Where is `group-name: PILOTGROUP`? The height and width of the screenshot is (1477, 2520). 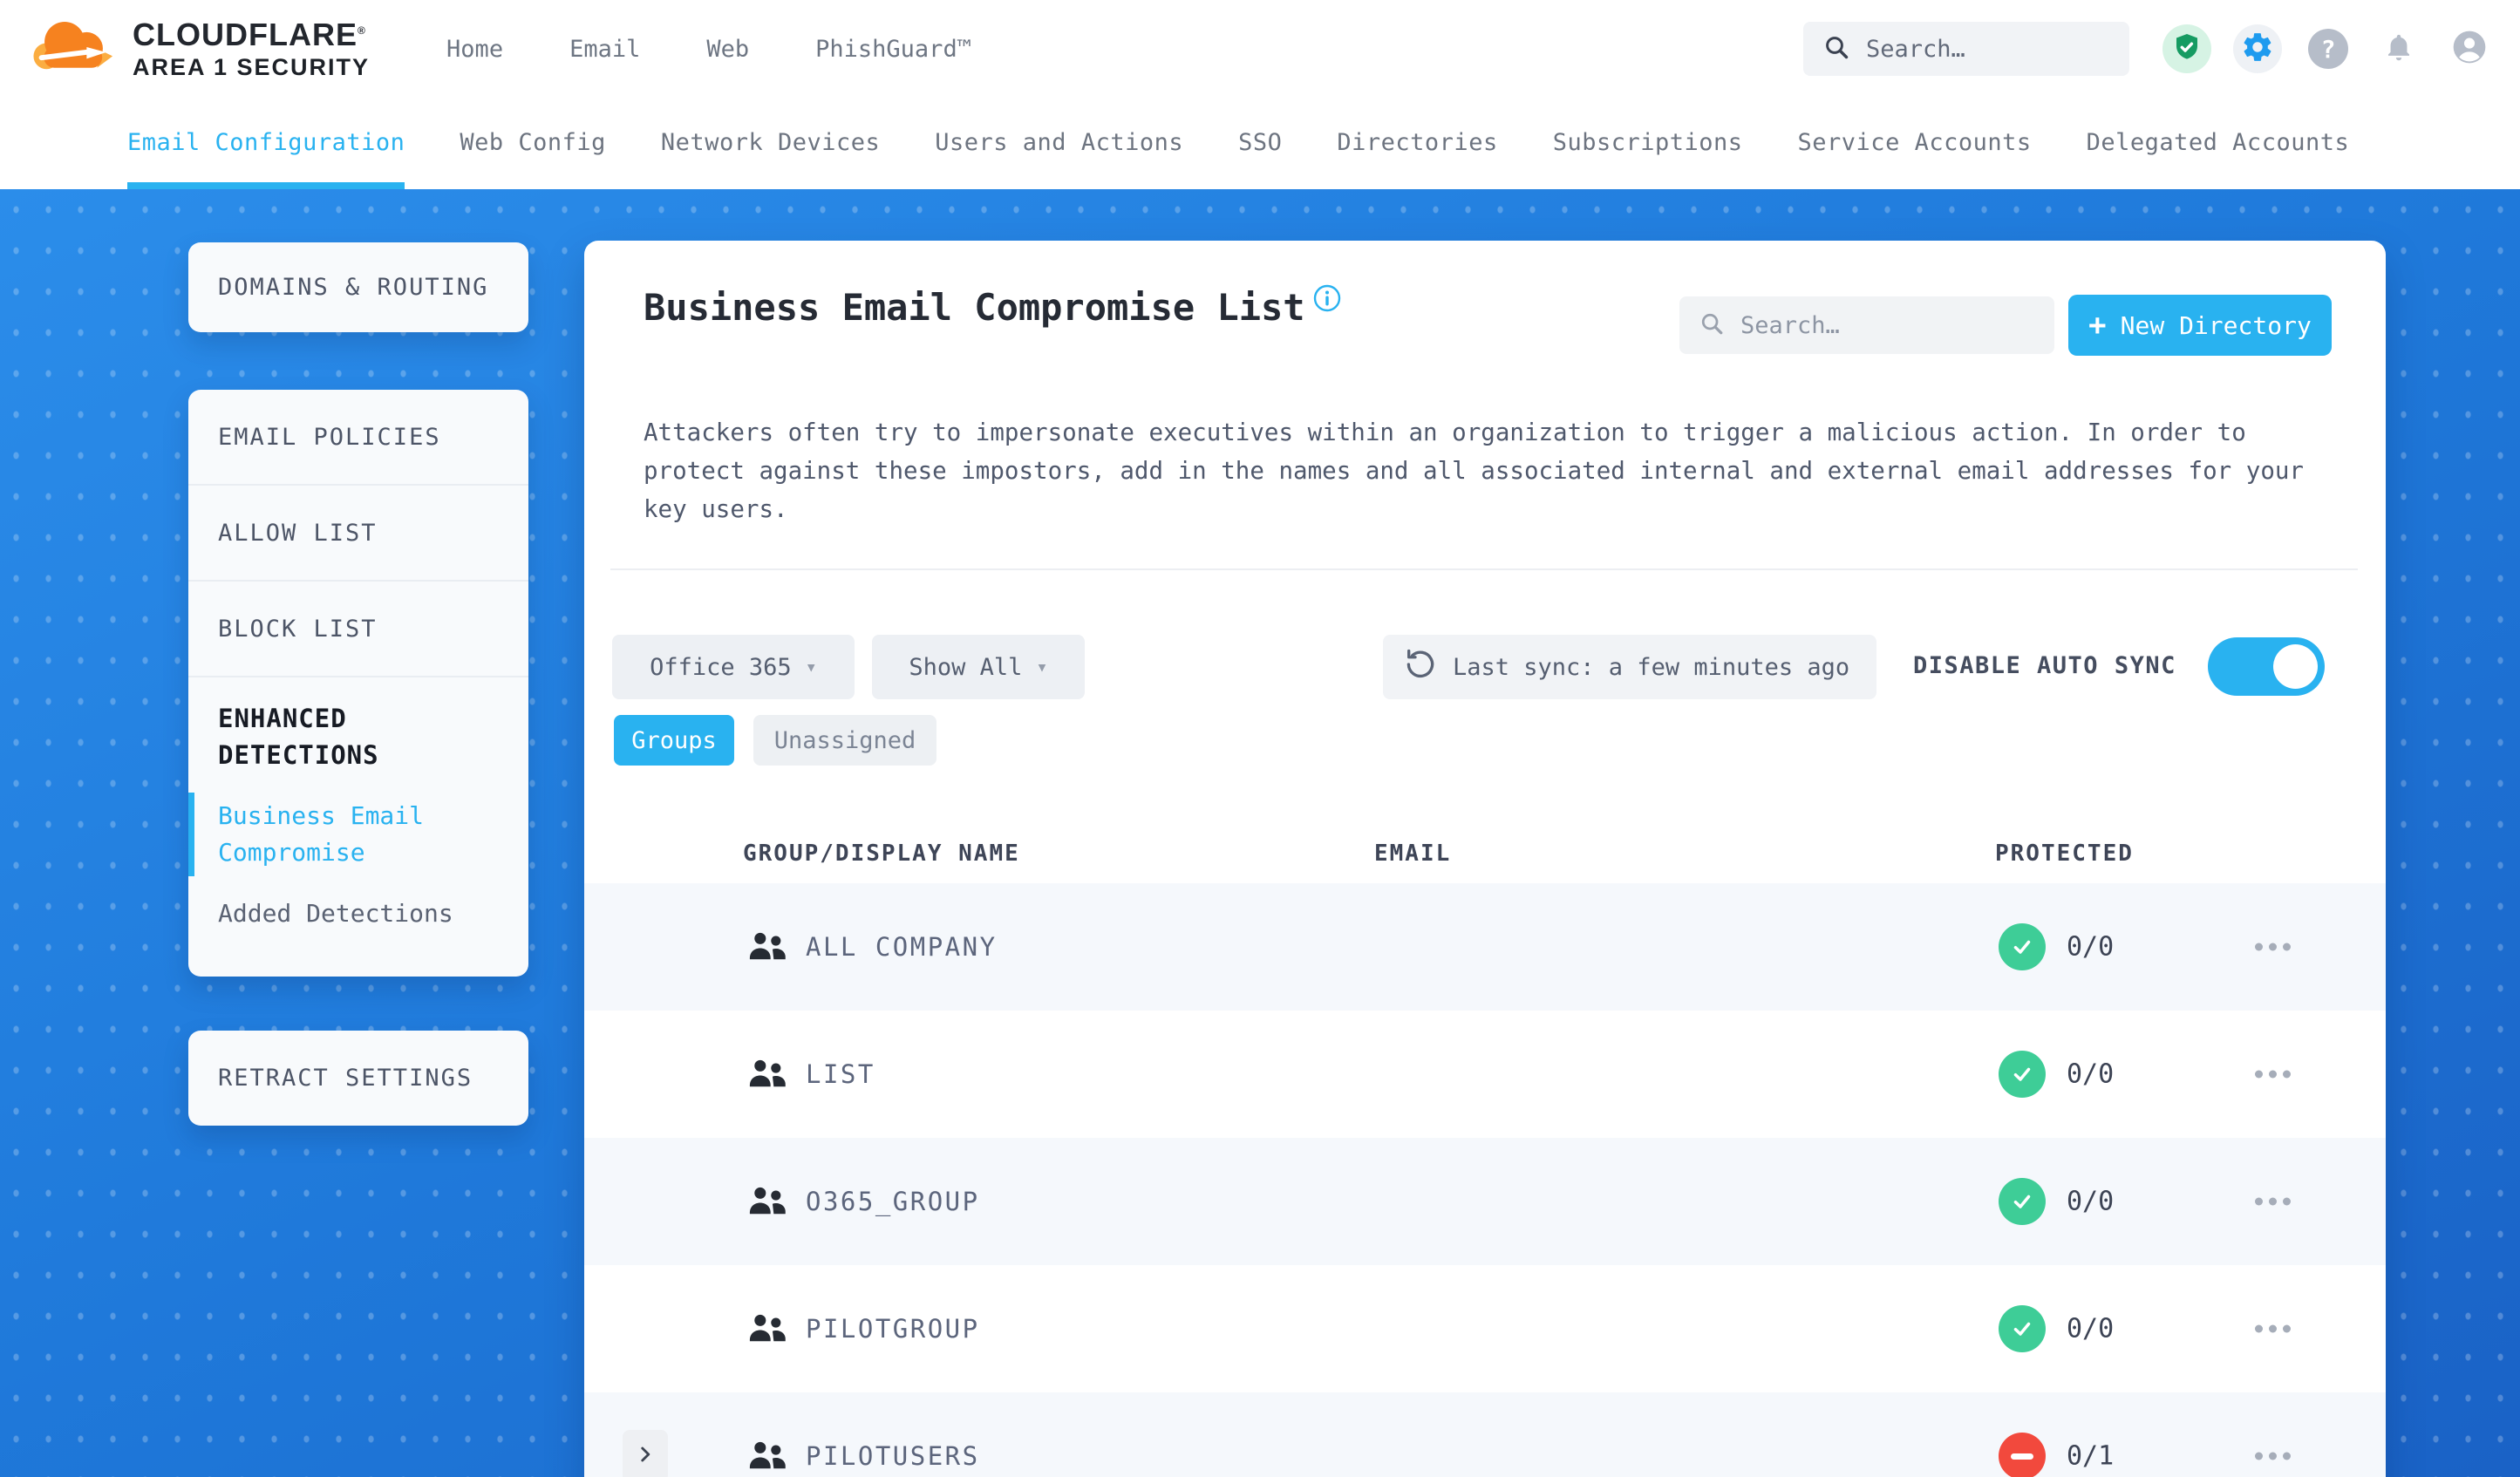
group-name: PILOTGROUP is located at coordinates (893, 1329).